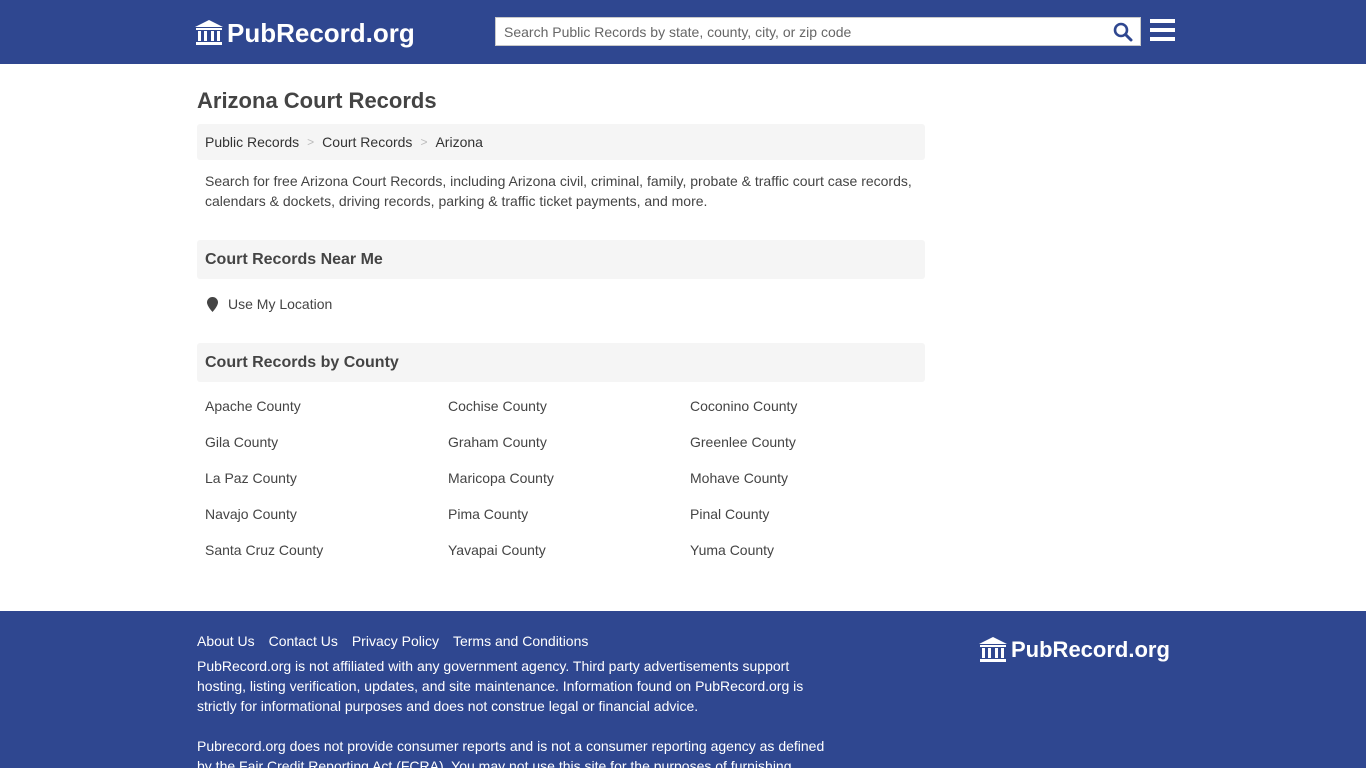 This screenshot has height=776, width=1366. I want to click on county-link-mohave: Mohave County, so click(739, 478).